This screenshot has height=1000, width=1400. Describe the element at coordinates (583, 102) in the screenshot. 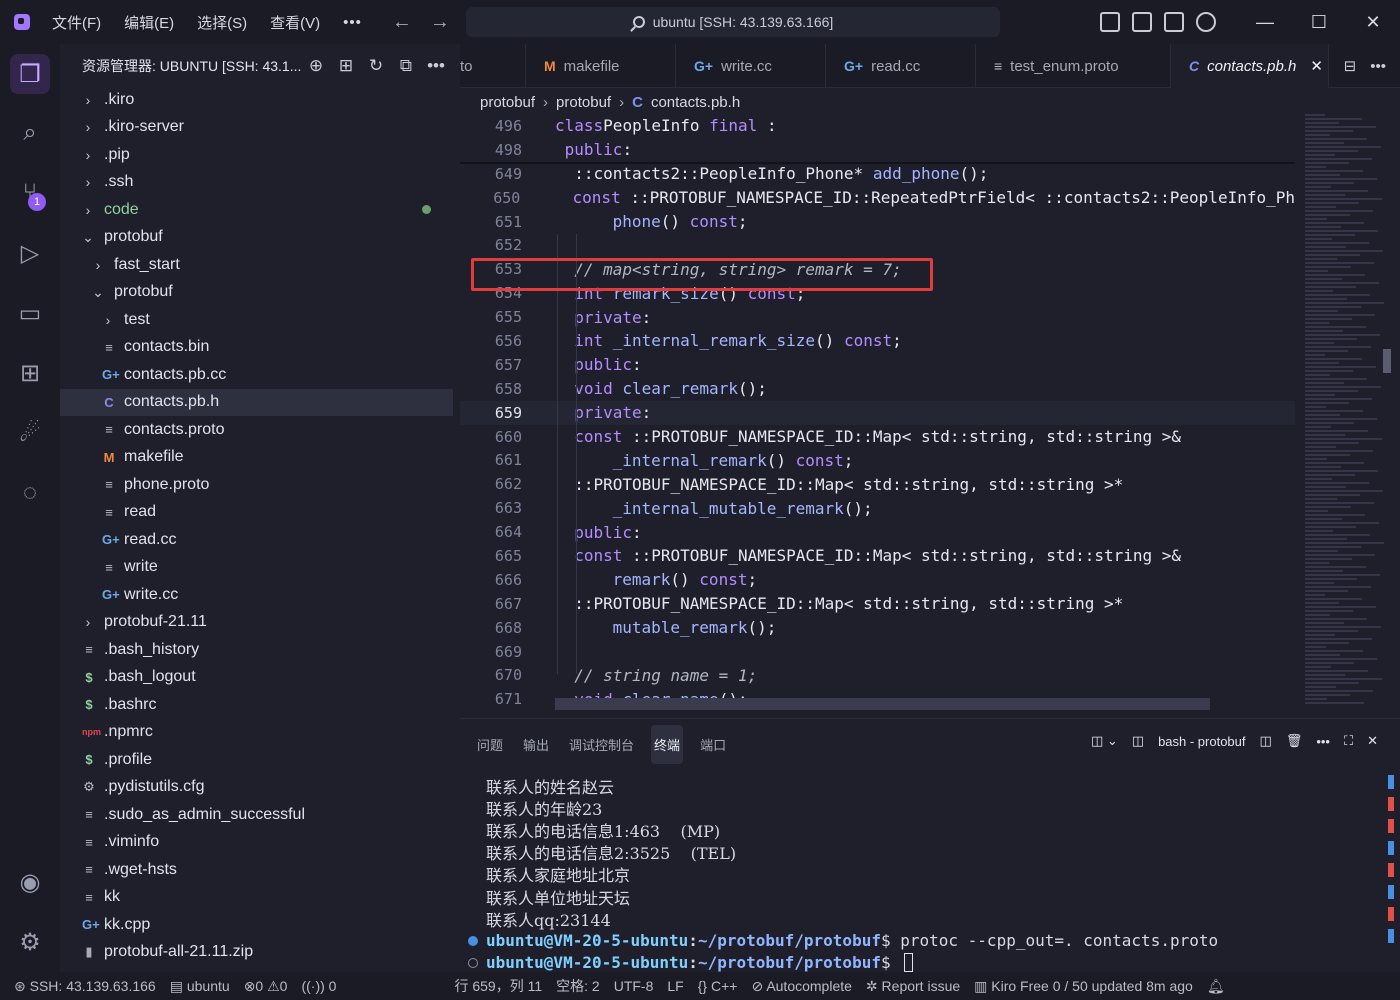

I see `breadcrumb-folder-2: protobuf` at that location.